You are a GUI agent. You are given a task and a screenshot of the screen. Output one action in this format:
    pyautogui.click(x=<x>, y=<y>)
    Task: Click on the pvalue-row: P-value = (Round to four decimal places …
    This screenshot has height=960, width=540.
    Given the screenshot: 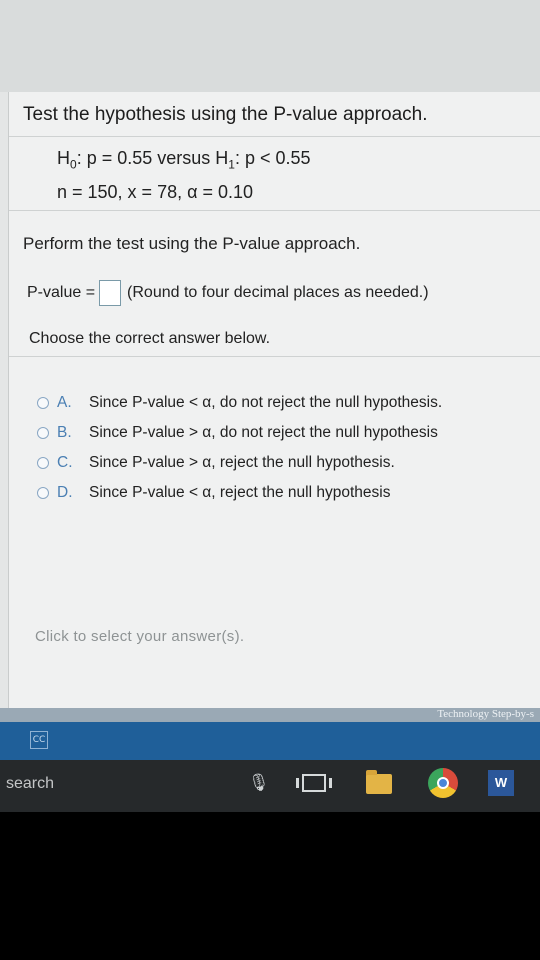 What is the action you would take?
    pyautogui.click(x=228, y=293)
    